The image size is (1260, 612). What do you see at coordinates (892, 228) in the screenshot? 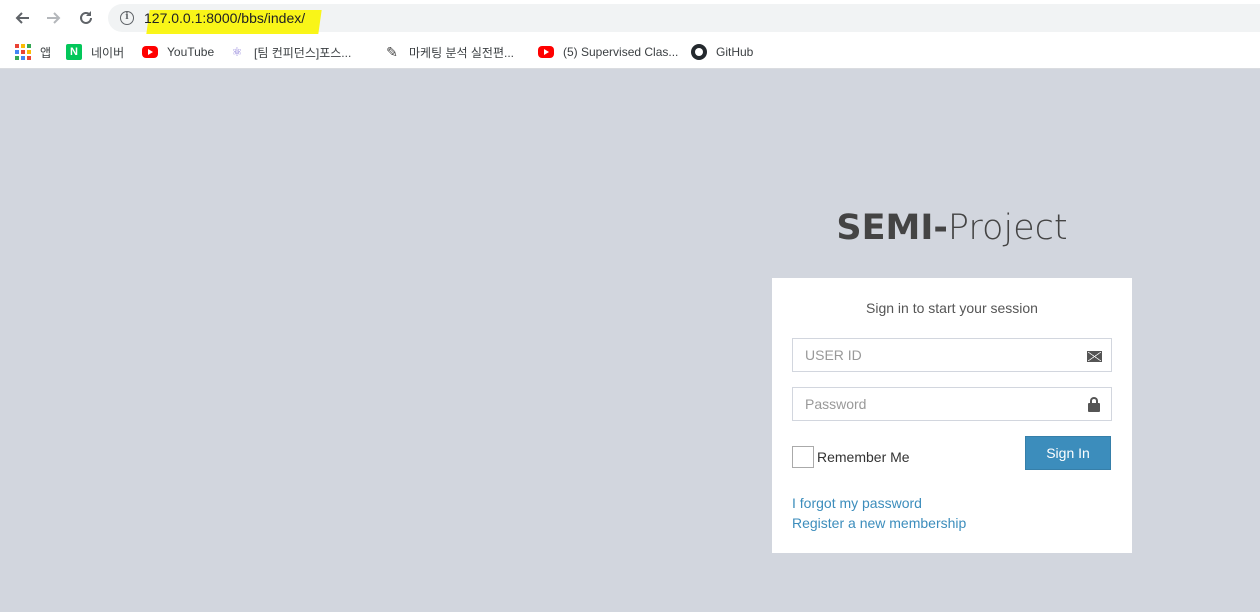
I see `logo-bold: SEMI-` at bounding box center [892, 228].